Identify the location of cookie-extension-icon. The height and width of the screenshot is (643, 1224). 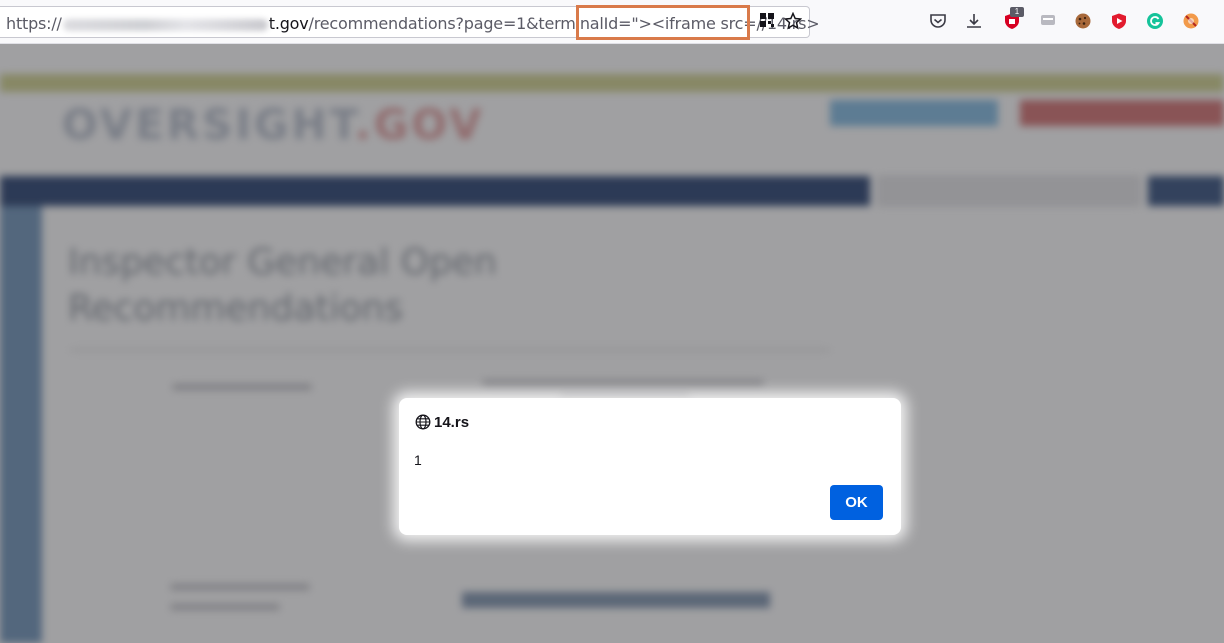
(1083, 22).